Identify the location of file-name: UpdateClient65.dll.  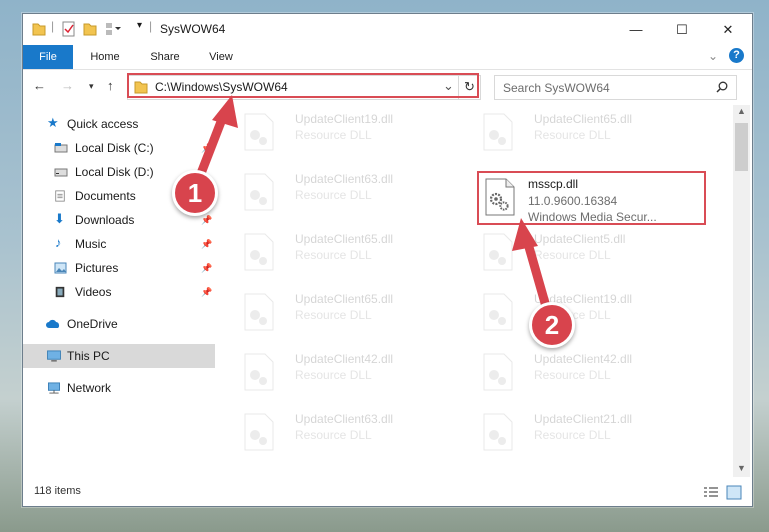
(344, 239).